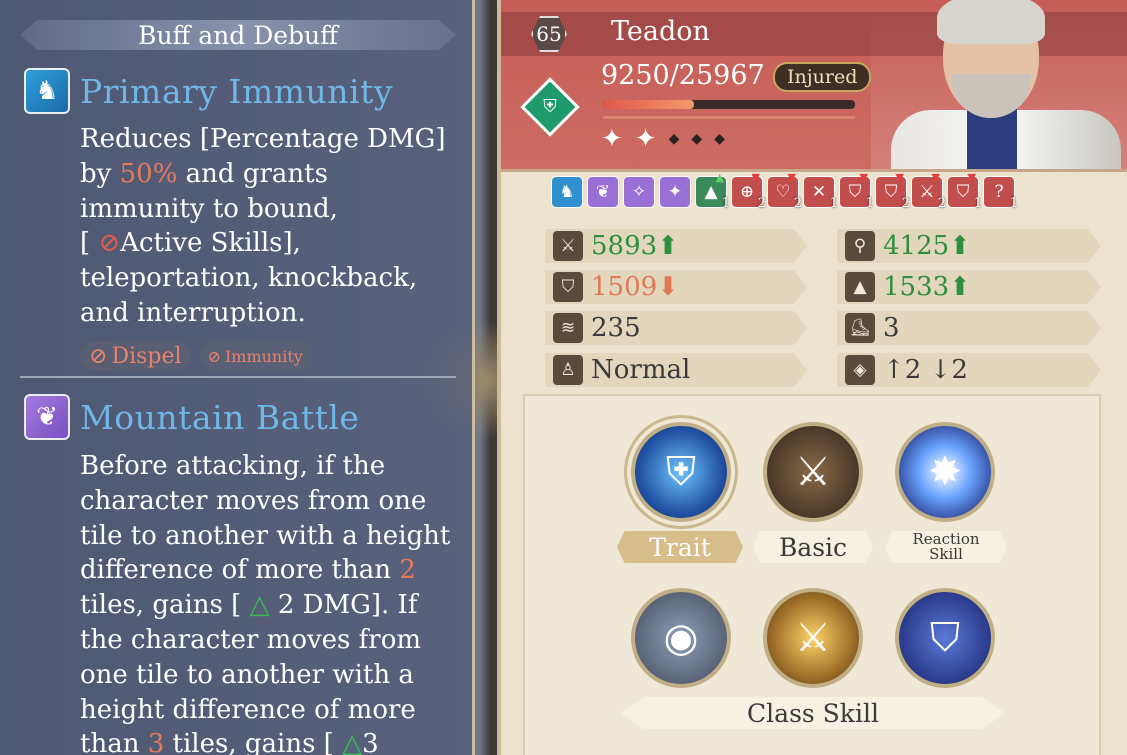 The height and width of the screenshot is (755, 1127). What do you see at coordinates (641, 370) in the screenshot?
I see `stat-value: Normal` at bounding box center [641, 370].